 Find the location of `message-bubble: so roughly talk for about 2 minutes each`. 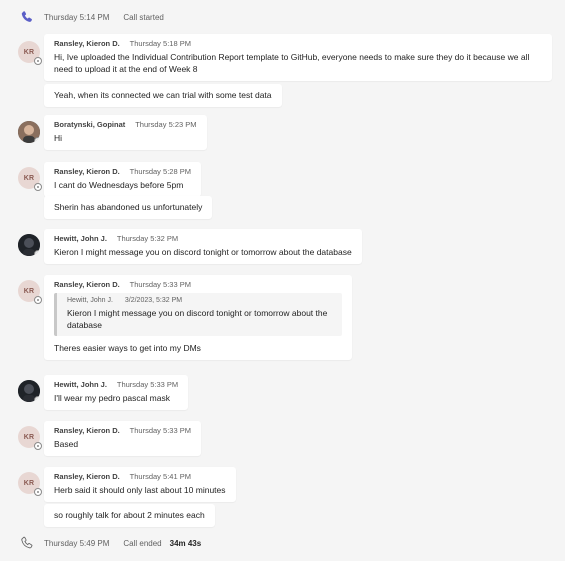

message-bubble: so roughly talk for about 2 minutes each is located at coordinates (129, 515).